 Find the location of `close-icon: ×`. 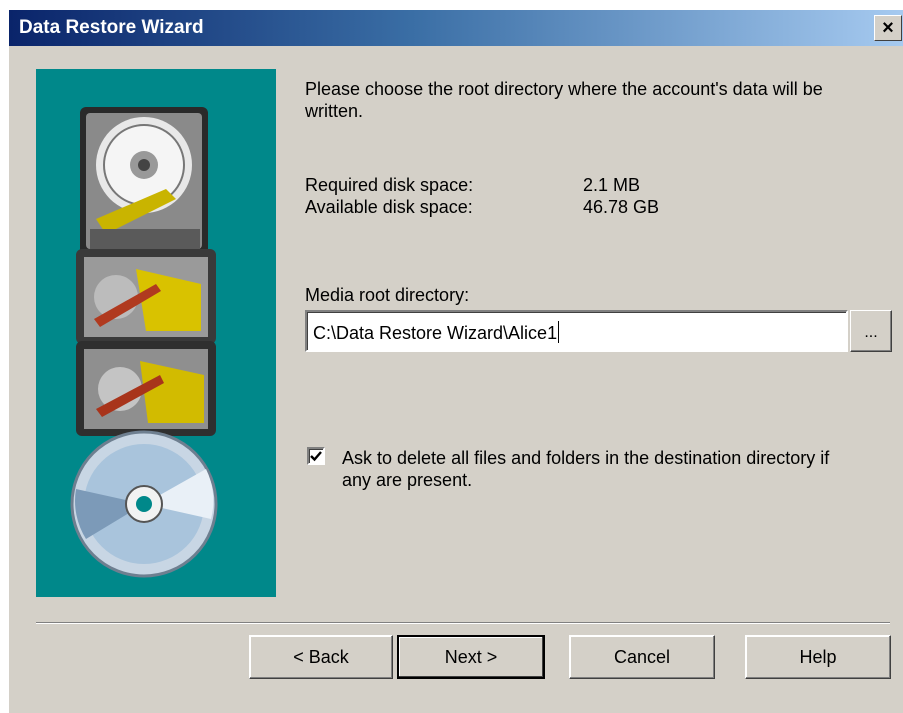

close-icon: × is located at coordinates (888, 28).